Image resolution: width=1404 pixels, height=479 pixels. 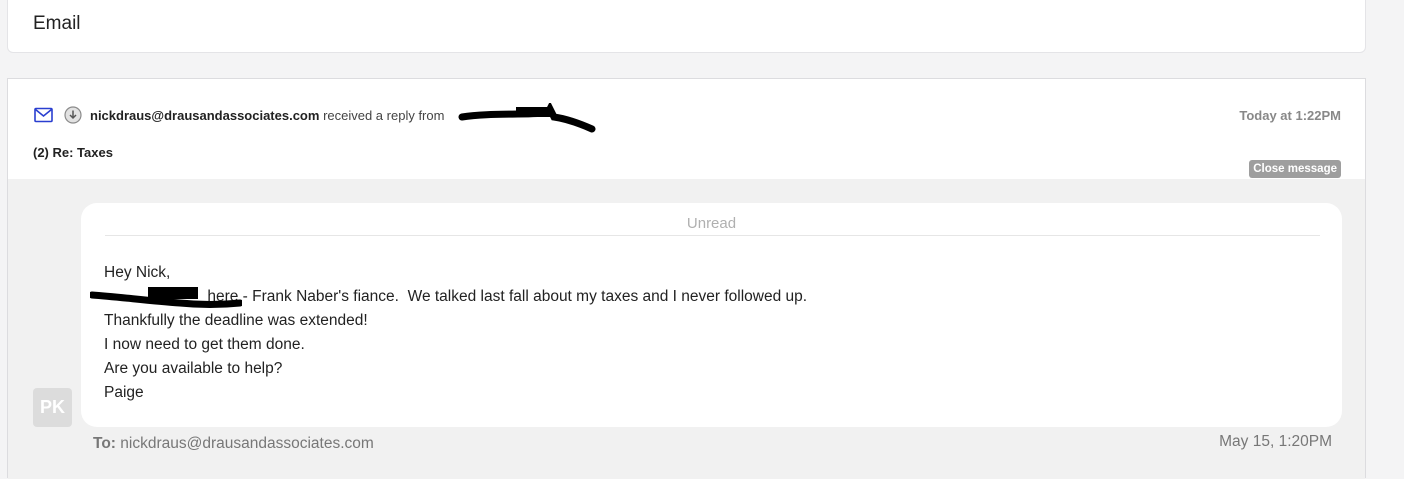 What do you see at coordinates (124, 392) in the screenshot?
I see `message-line: Paige` at bounding box center [124, 392].